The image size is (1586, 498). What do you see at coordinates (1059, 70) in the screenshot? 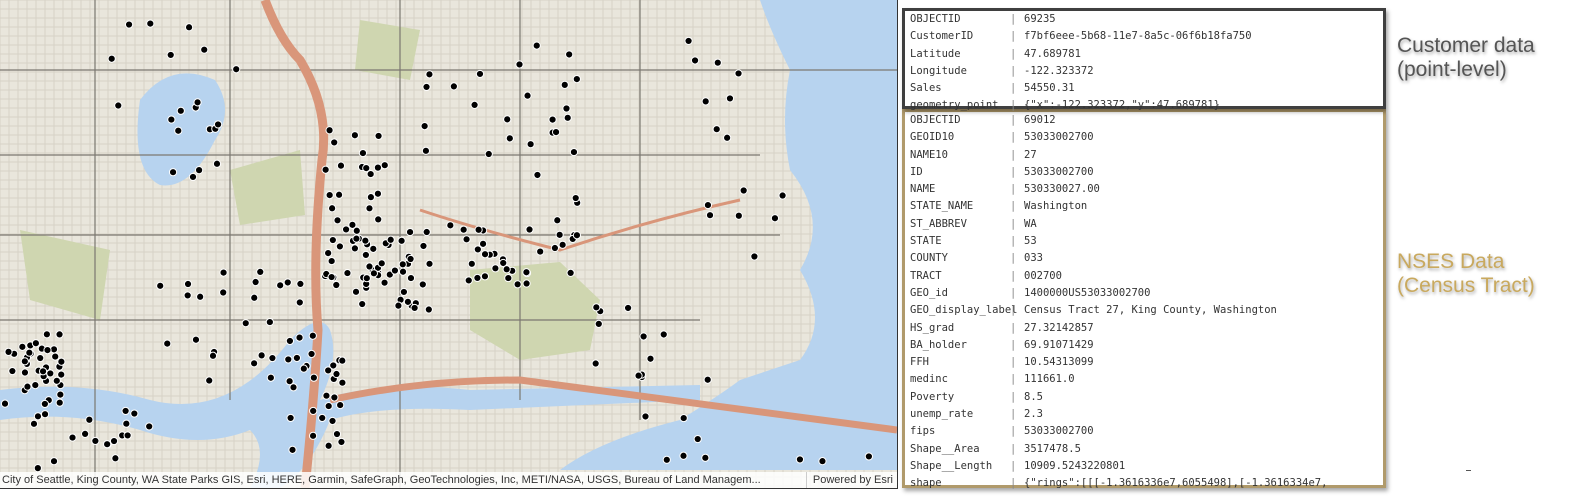
I see `field-value: -122.323372` at bounding box center [1059, 70].